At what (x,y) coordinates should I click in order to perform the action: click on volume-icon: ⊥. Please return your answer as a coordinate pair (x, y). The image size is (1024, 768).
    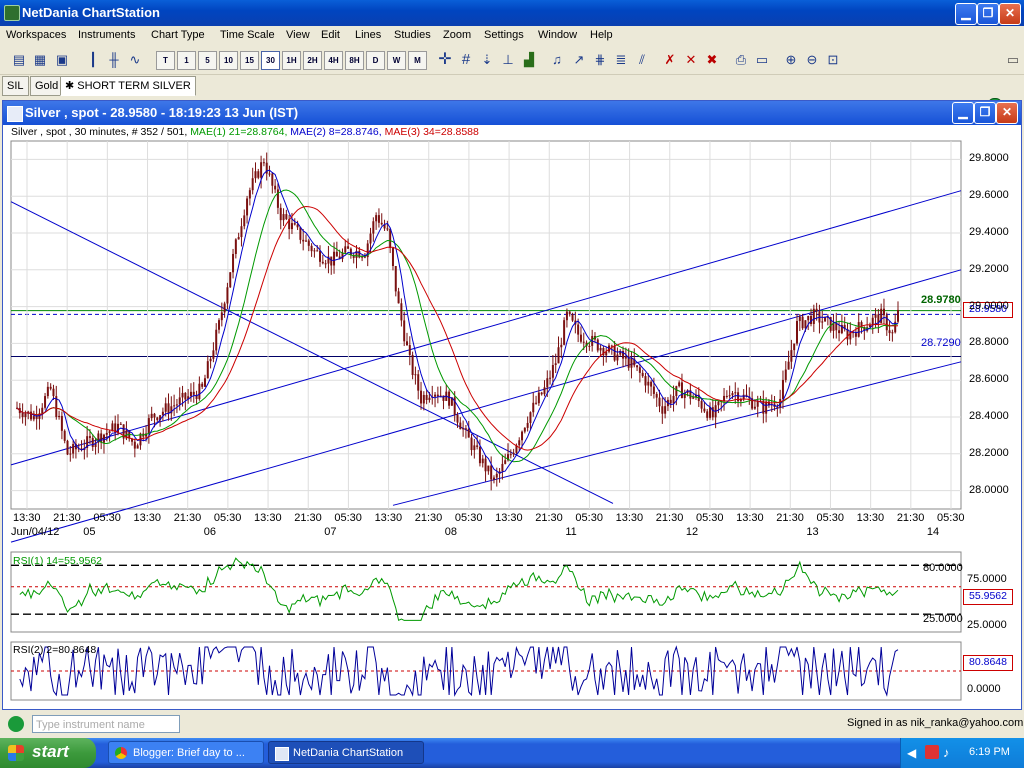
    Looking at the image, I should click on (508, 60).